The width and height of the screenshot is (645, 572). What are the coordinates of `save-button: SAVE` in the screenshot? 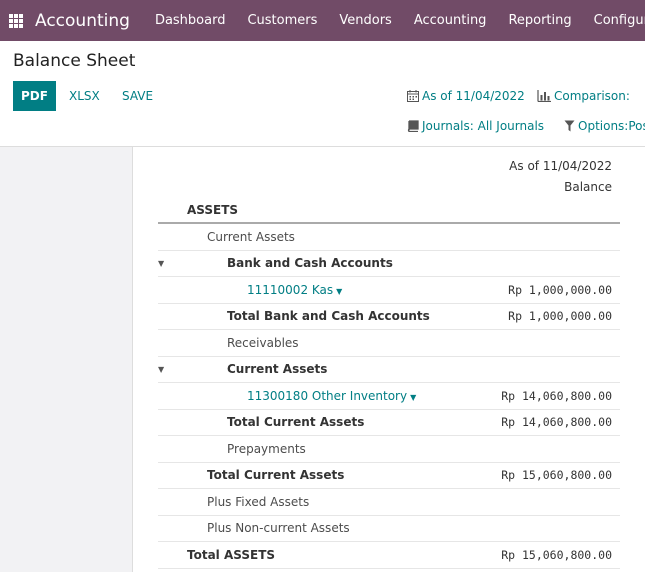 It's located at (137, 96).